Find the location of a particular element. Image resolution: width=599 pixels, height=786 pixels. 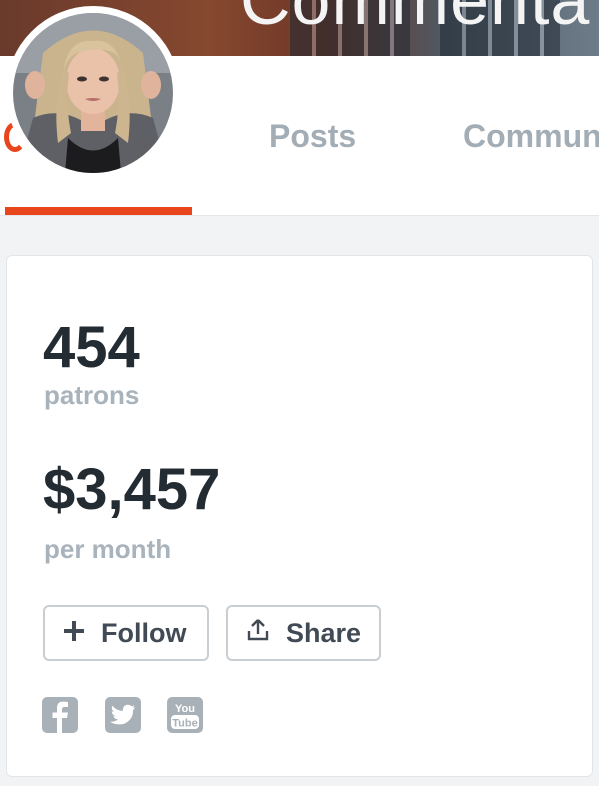

active-tab-indicator is located at coordinates (98, 211).